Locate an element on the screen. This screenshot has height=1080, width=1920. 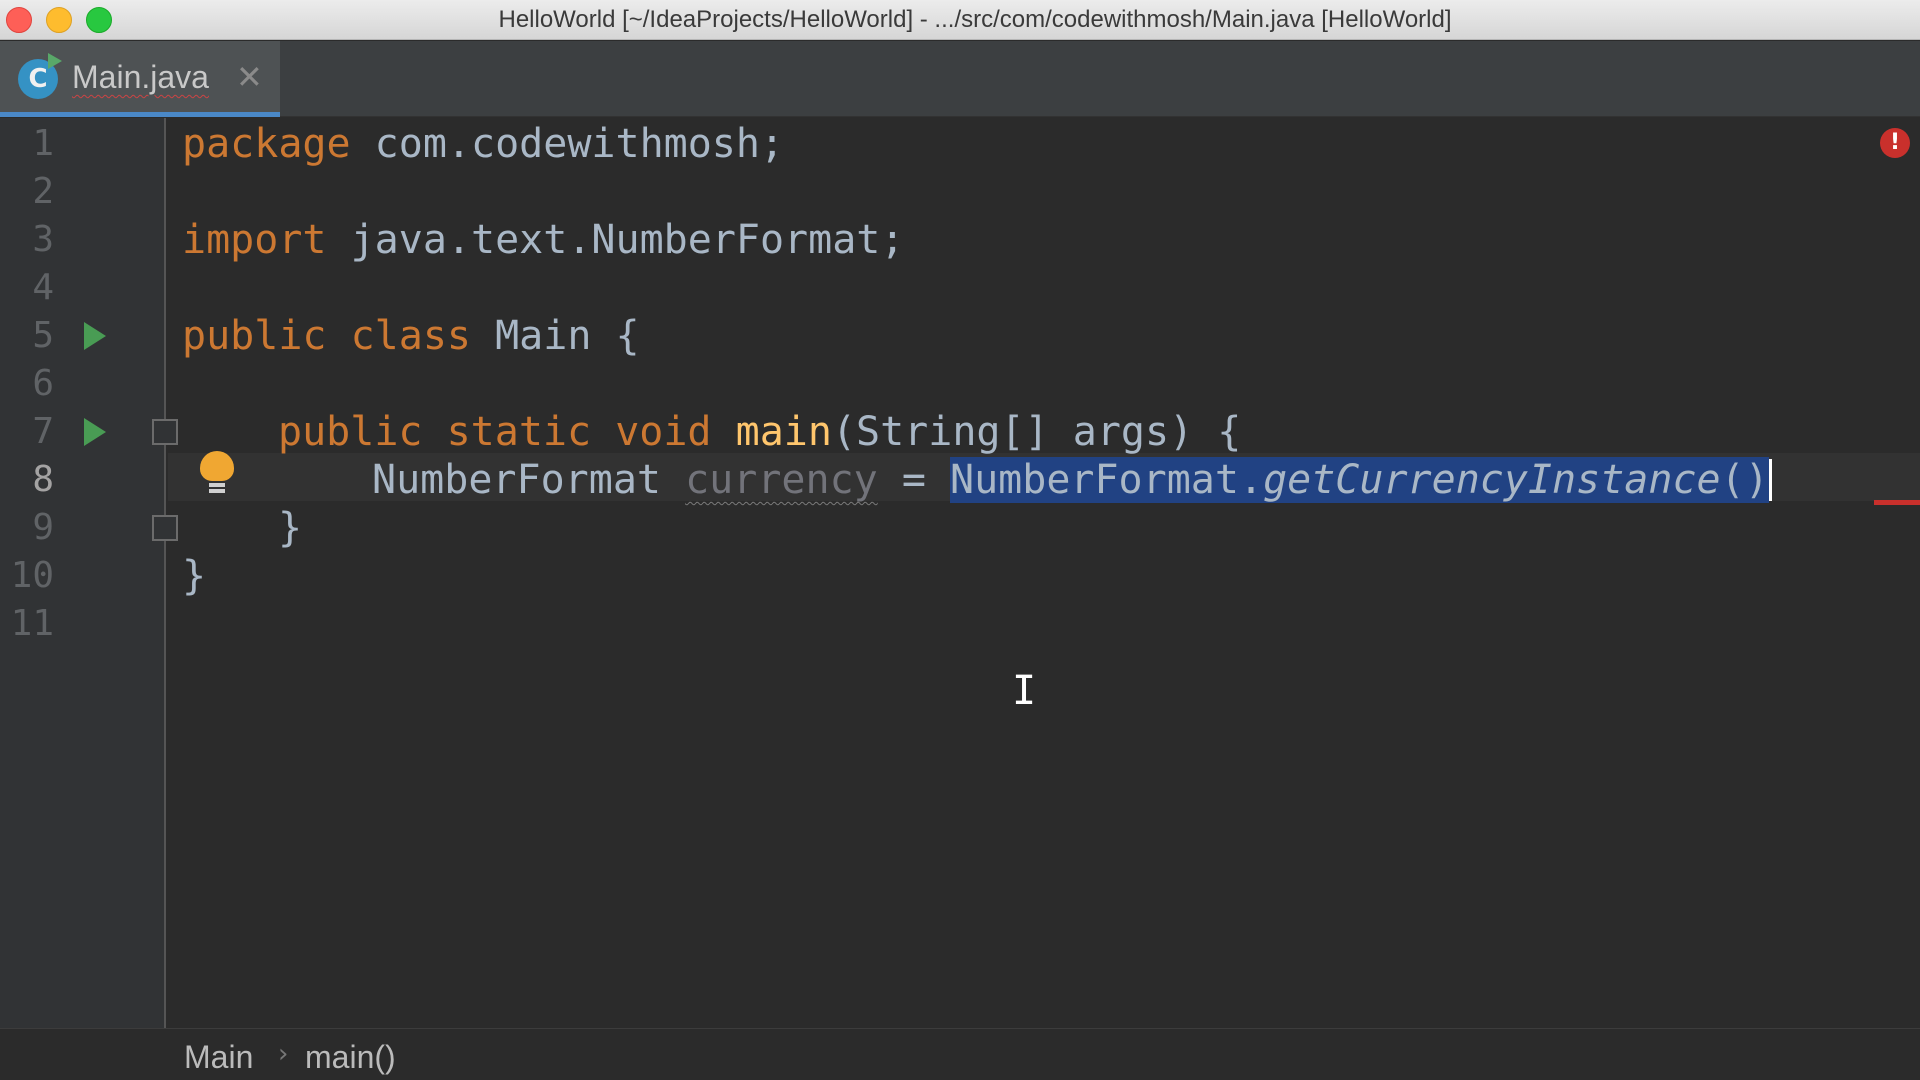
code-line: 5 public class Main { is located at coordinates (960, 336).